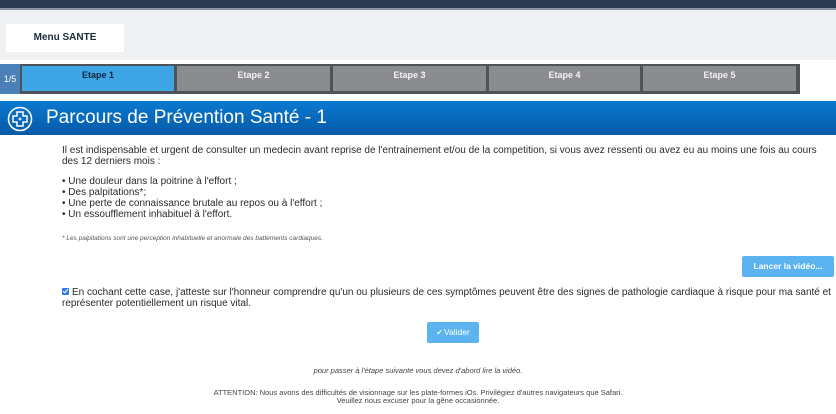 Image resolution: width=836 pixels, height=414 pixels. Describe the element at coordinates (10, 79) in the screenshot. I see `step-counter: 1/5` at that location.